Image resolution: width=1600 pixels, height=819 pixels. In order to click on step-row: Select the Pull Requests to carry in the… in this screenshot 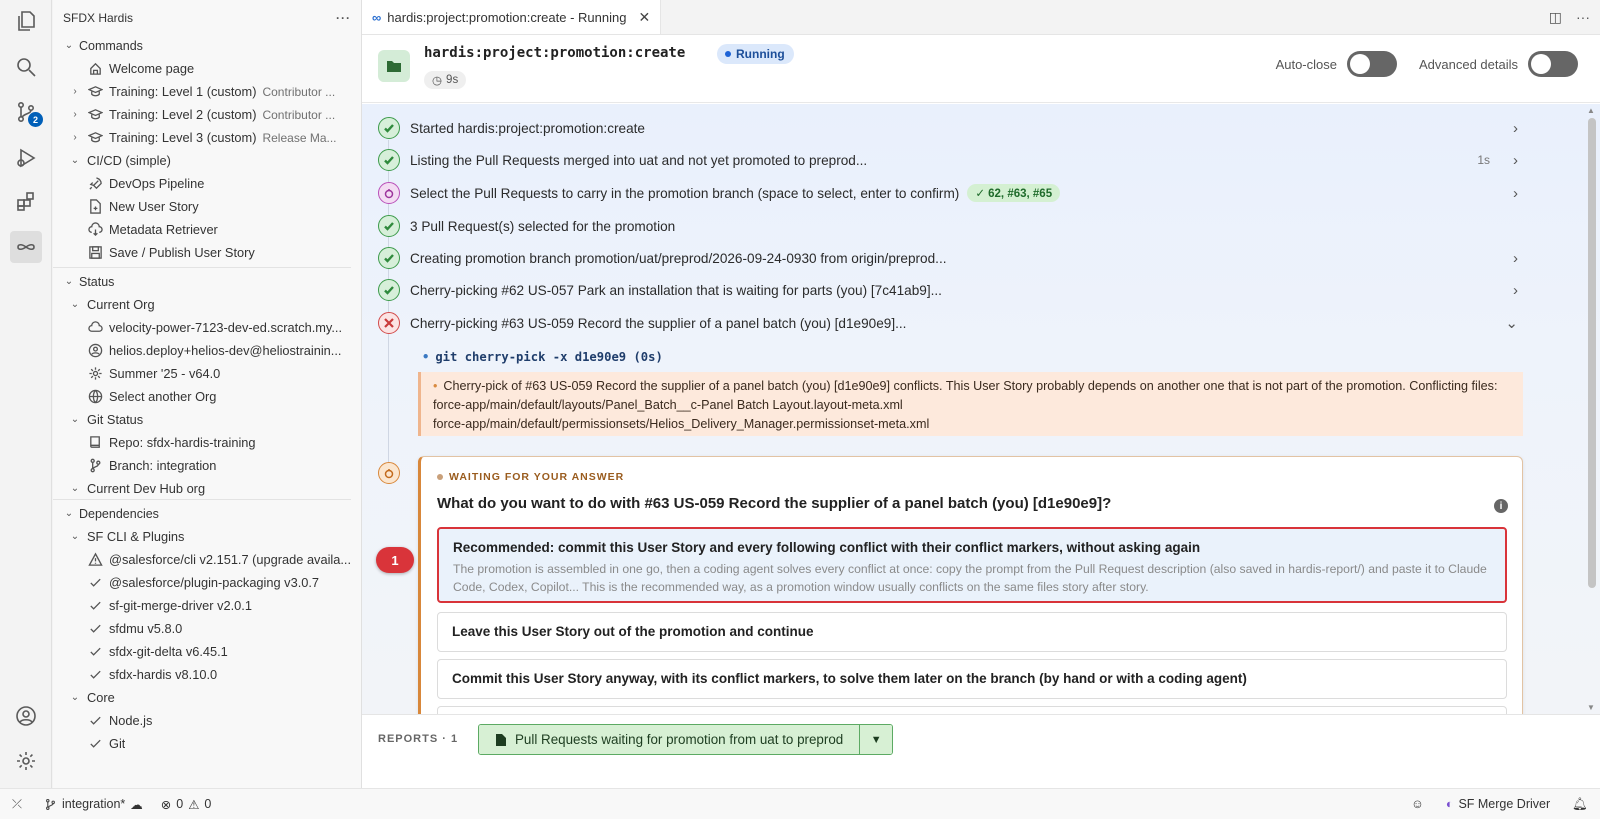, I will do `click(953, 193)`.